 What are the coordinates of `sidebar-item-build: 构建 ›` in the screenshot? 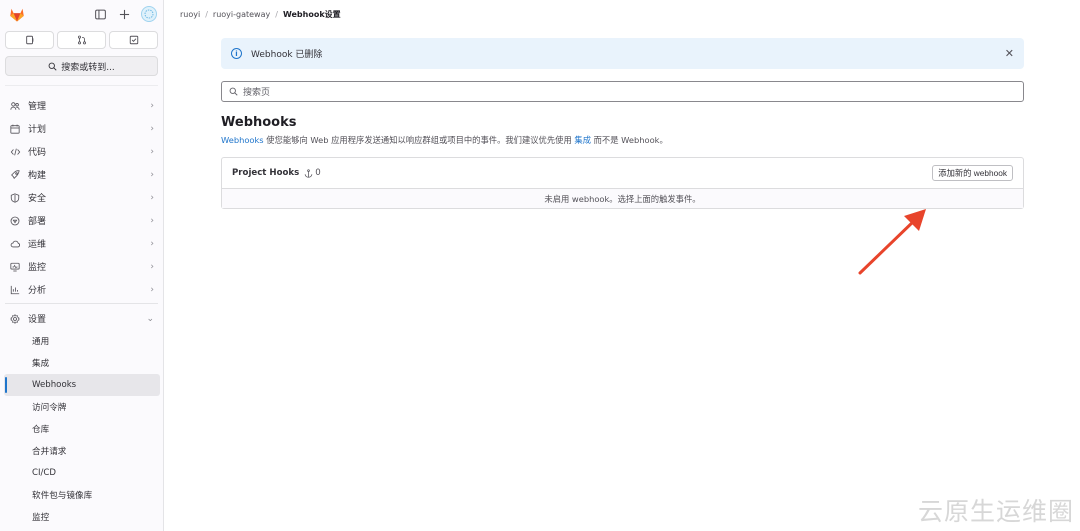 It's located at (81, 174).